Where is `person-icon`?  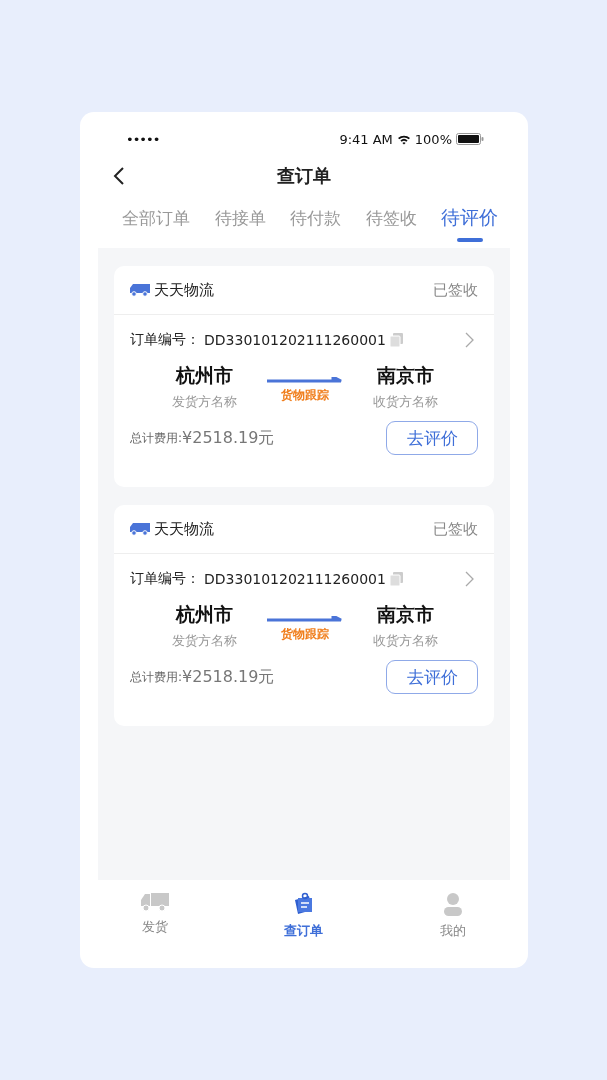 person-icon is located at coordinates (453, 904).